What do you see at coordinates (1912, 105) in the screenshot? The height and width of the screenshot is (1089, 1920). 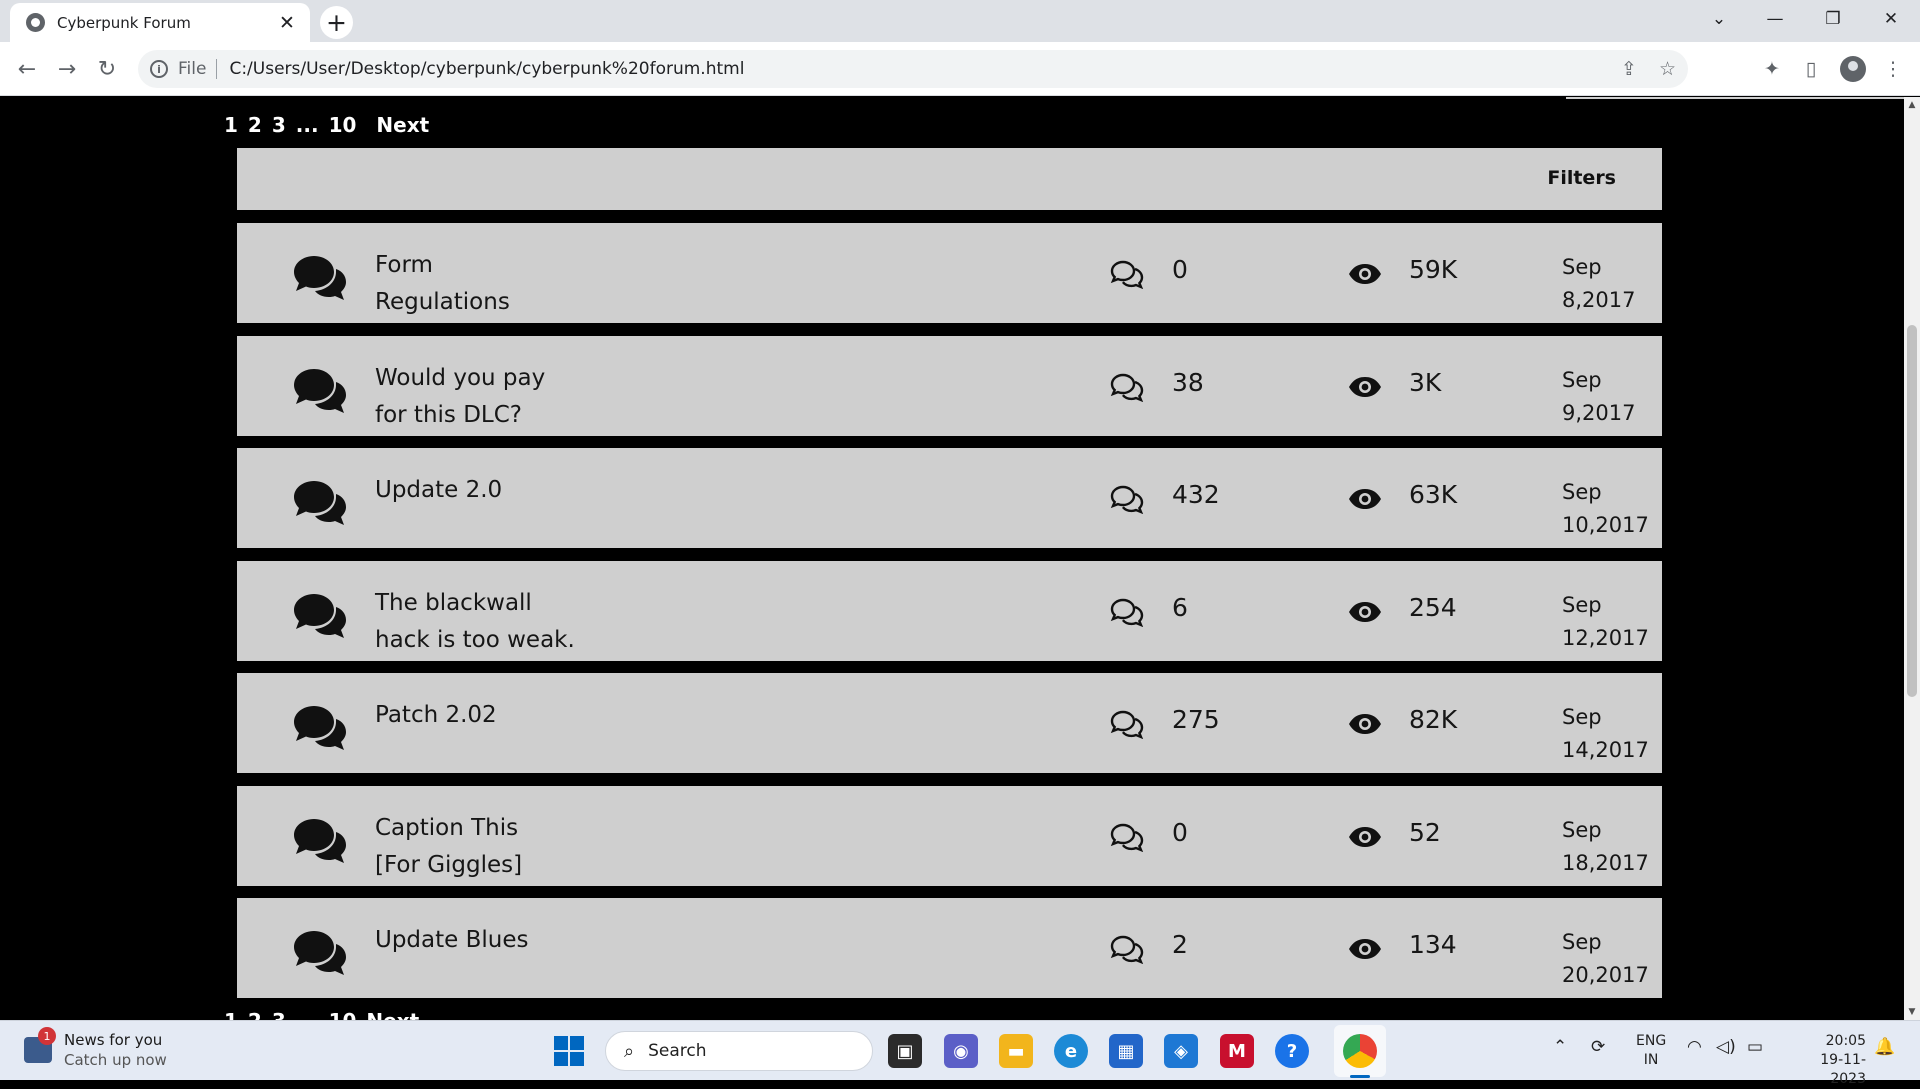 I see `scroll-up-arrow: ▲` at bounding box center [1912, 105].